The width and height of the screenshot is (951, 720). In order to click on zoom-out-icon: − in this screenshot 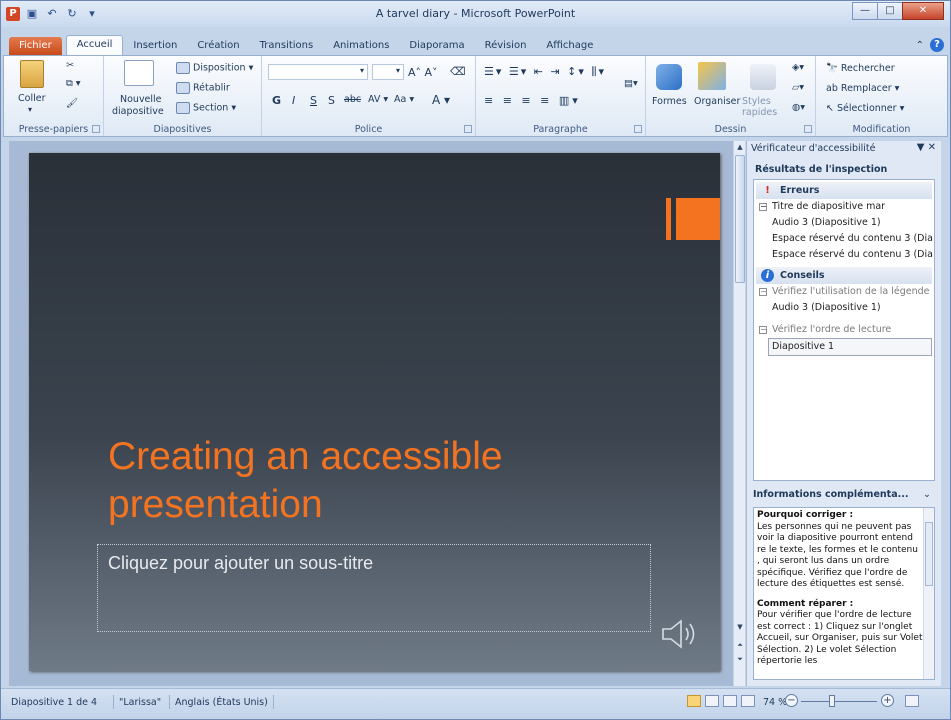, I will do `click(791, 700)`.